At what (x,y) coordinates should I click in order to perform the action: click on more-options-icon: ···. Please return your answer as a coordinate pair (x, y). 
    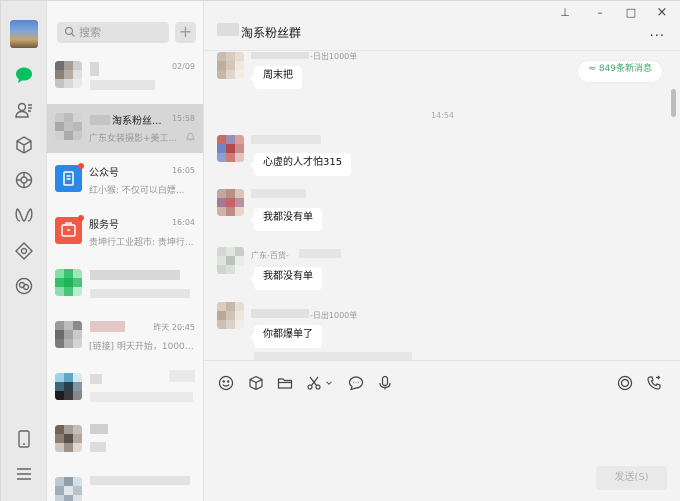
    Looking at the image, I should click on (657, 36).